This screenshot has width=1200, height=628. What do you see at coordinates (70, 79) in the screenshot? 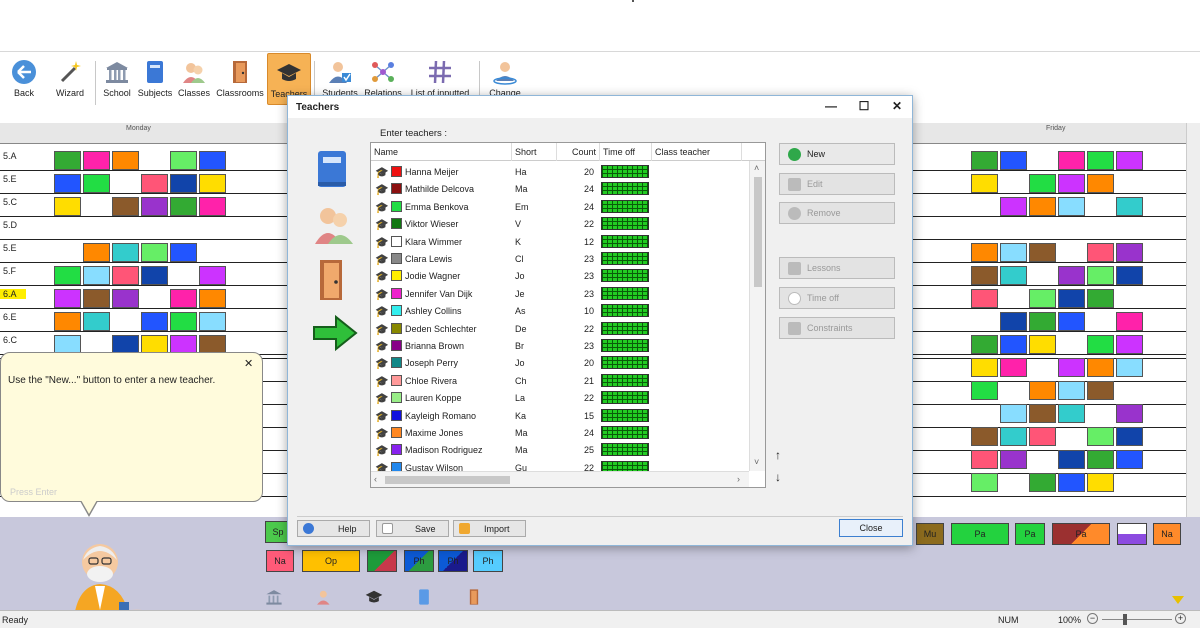
I see `wizard-button: Wizard` at bounding box center [70, 79].